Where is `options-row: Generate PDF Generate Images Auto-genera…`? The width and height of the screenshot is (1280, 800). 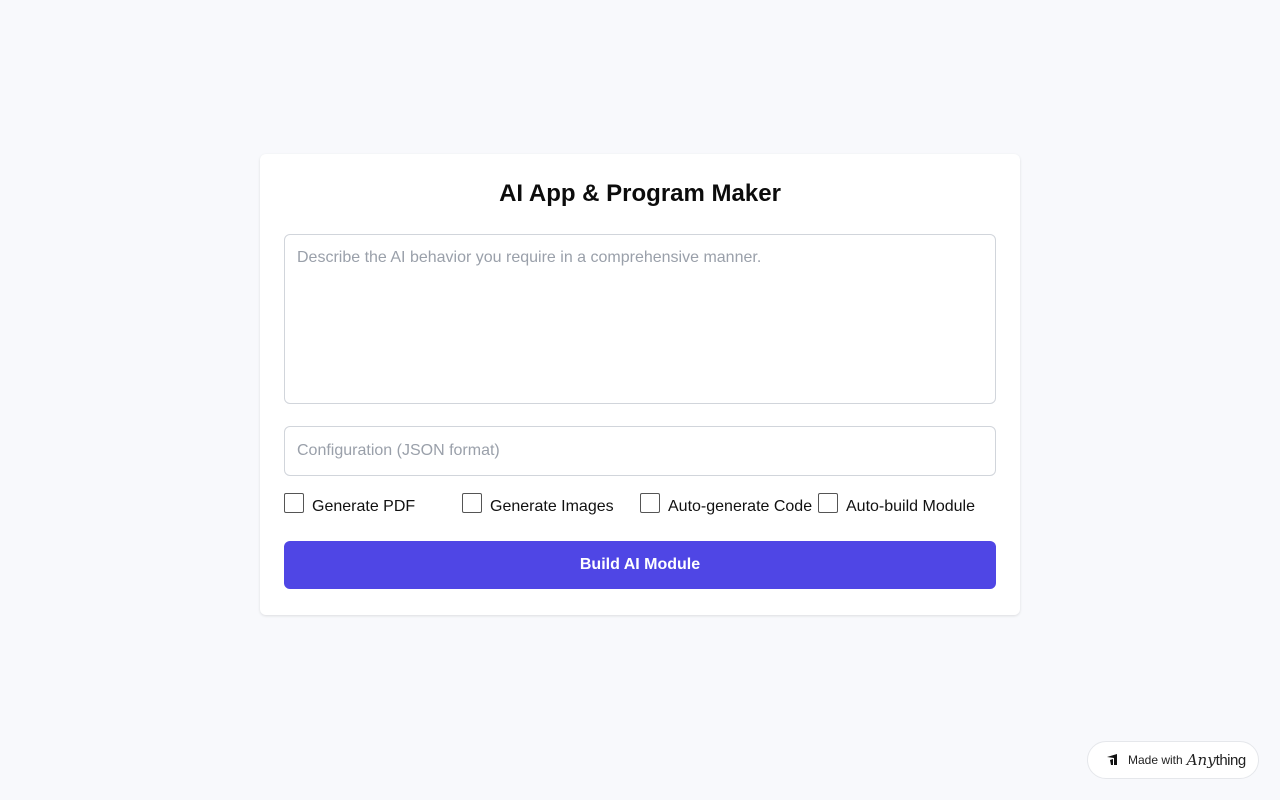 options-row: Generate PDF Generate Images Auto-genera… is located at coordinates (640, 506).